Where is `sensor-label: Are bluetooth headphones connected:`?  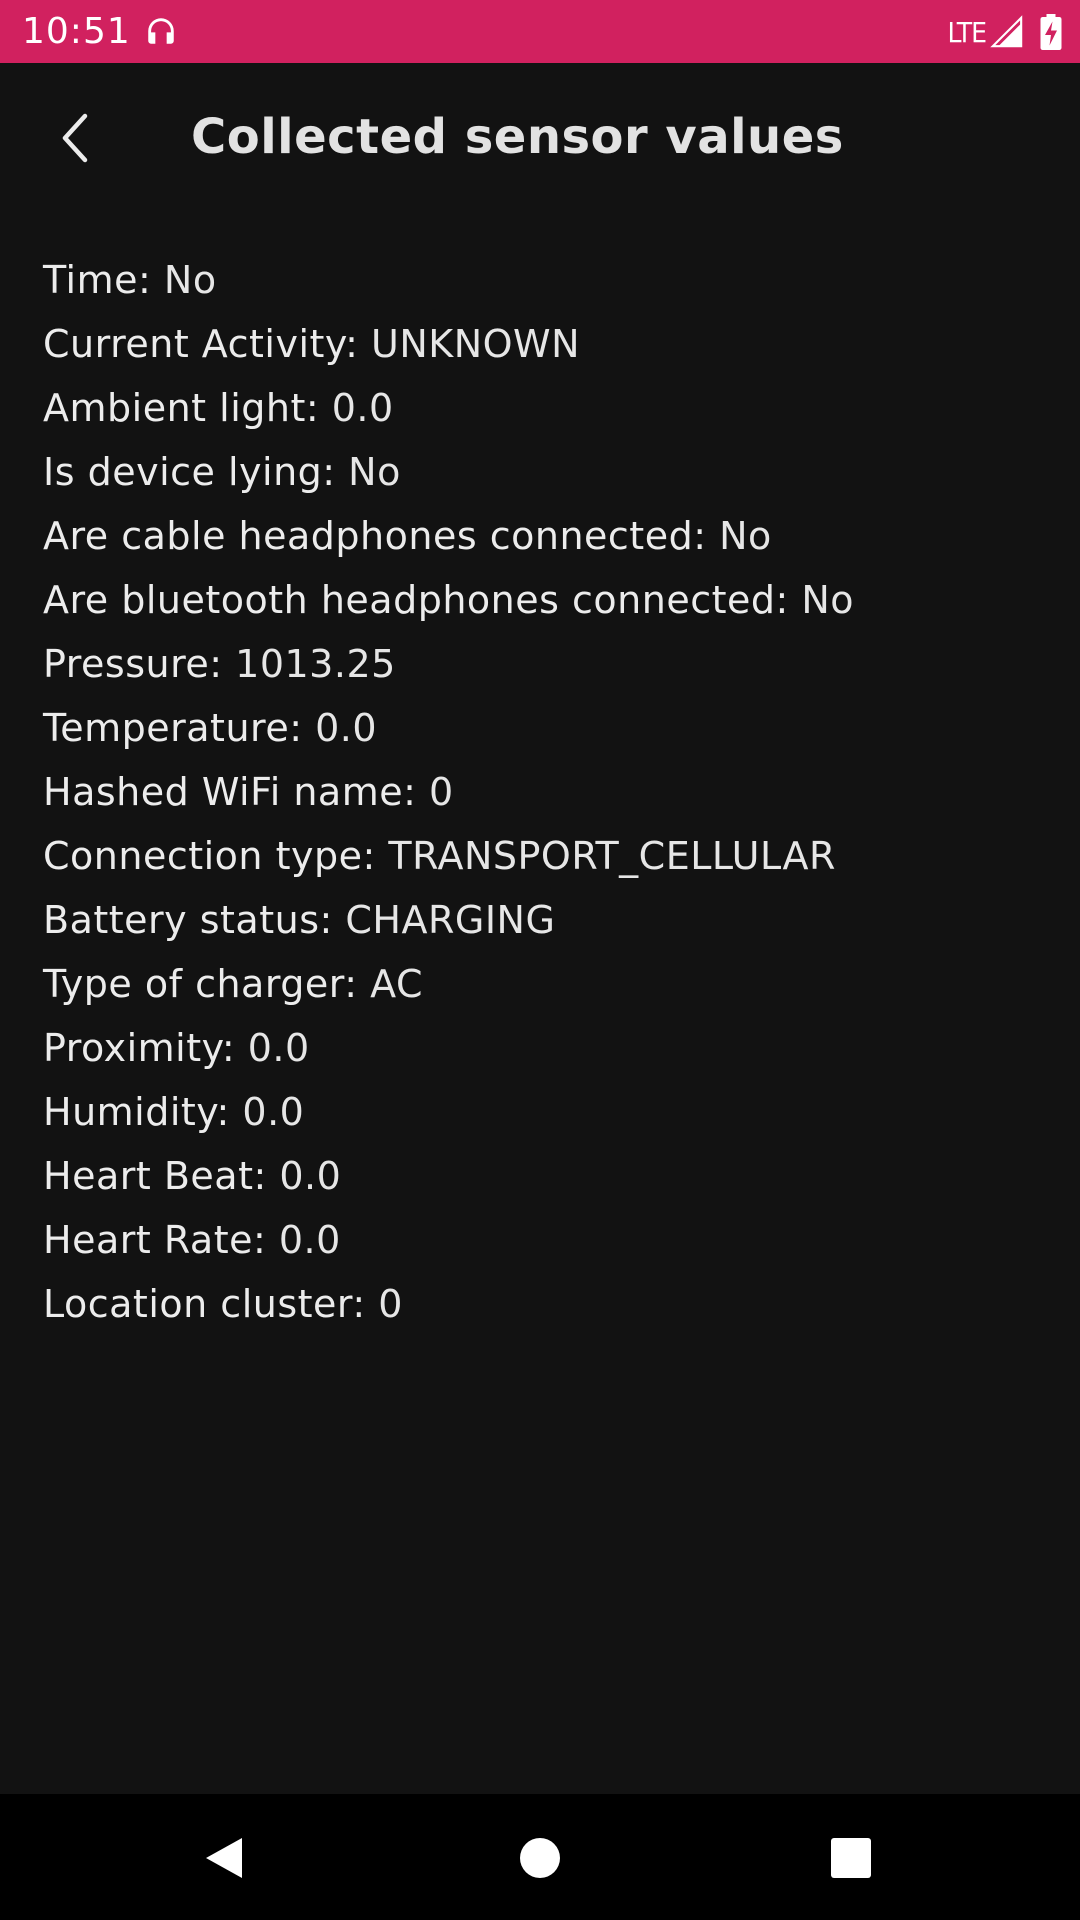
sensor-label: Are bluetooth headphones connected: is located at coordinates (422, 600).